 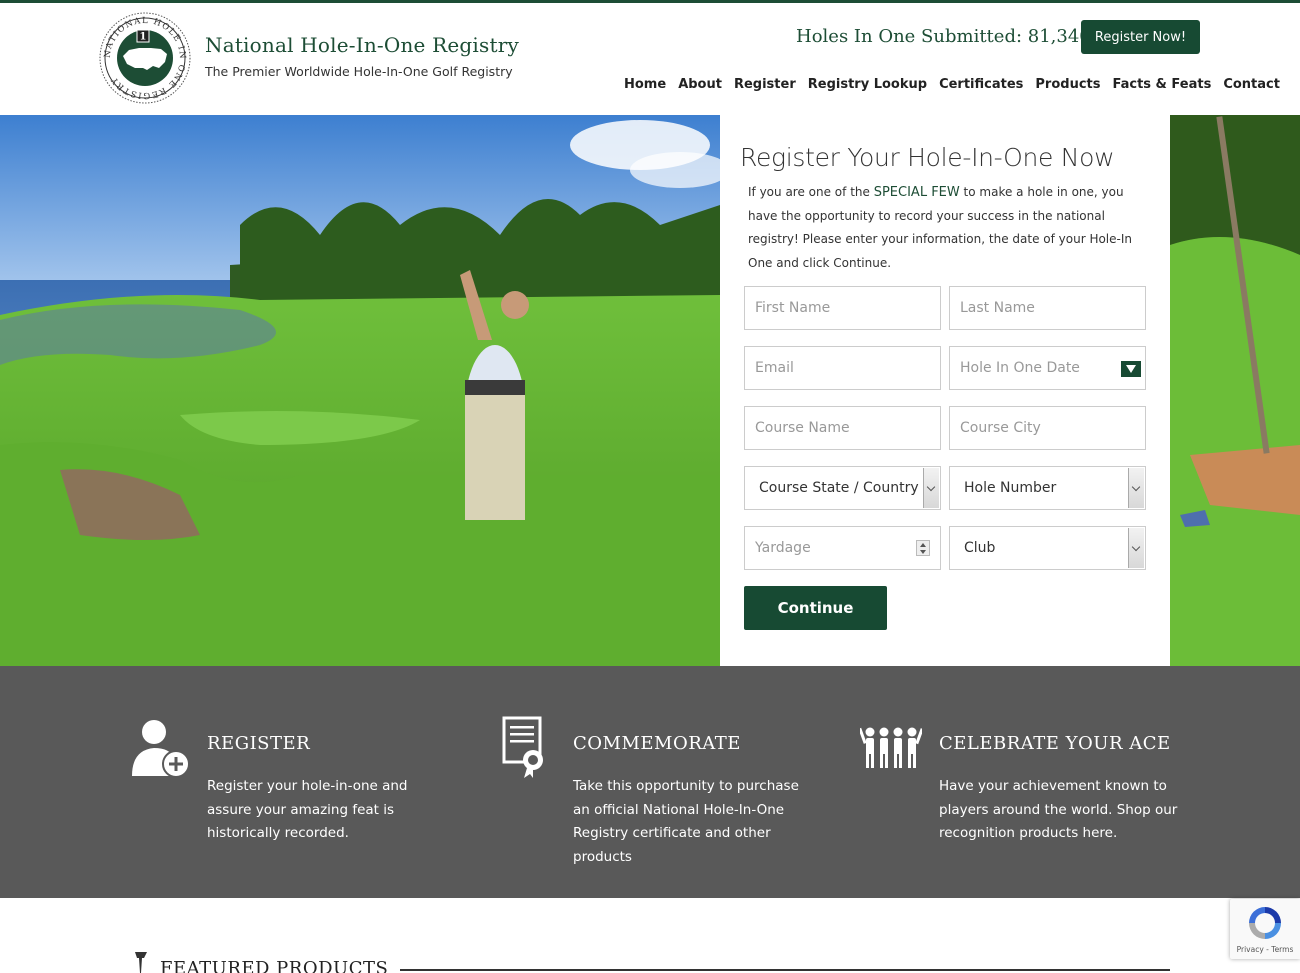 What do you see at coordinates (867, 84) in the screenshot?
I see `nav-registry-lookup: Registry Lookup` at bounding box center [867, 84].